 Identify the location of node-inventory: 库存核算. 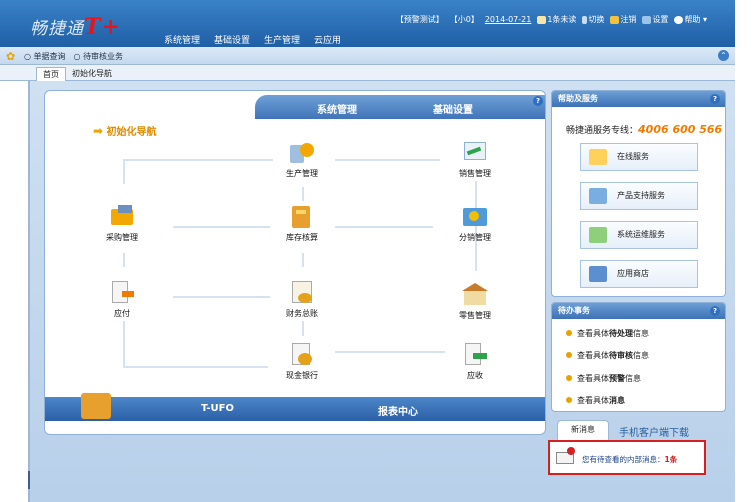
(302, 223).